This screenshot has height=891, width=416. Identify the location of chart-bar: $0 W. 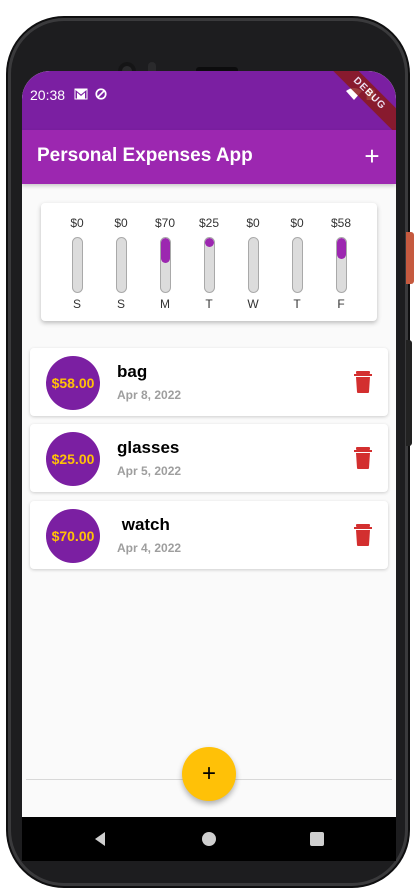
(253, 265).